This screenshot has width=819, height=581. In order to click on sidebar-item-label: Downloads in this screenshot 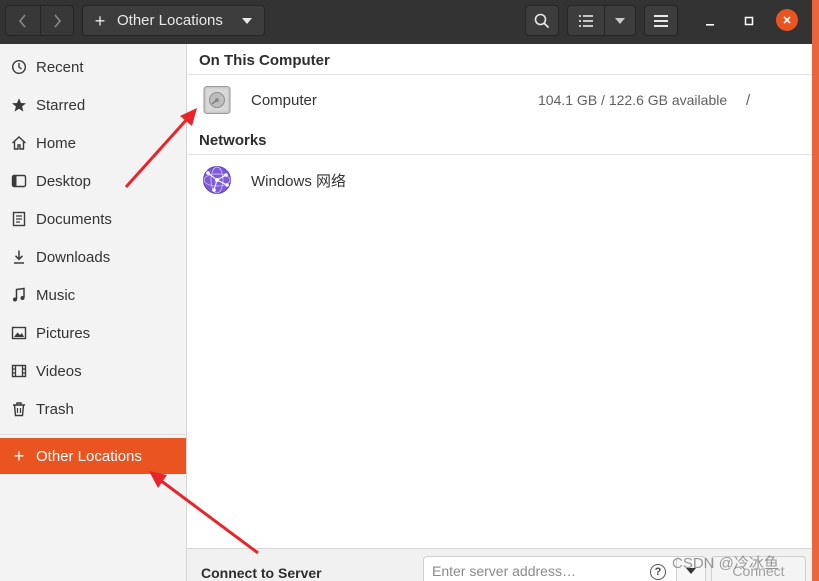, I will do `click(73, 257)`.